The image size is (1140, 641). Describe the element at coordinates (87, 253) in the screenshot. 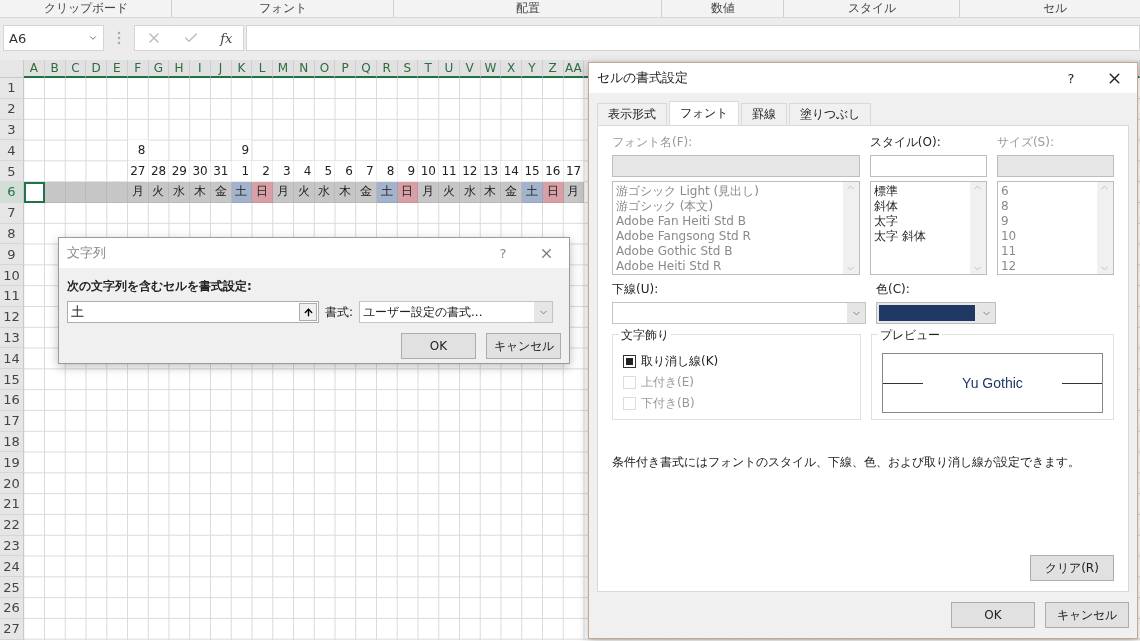

I see `dialog-title: 文字列` at that location.